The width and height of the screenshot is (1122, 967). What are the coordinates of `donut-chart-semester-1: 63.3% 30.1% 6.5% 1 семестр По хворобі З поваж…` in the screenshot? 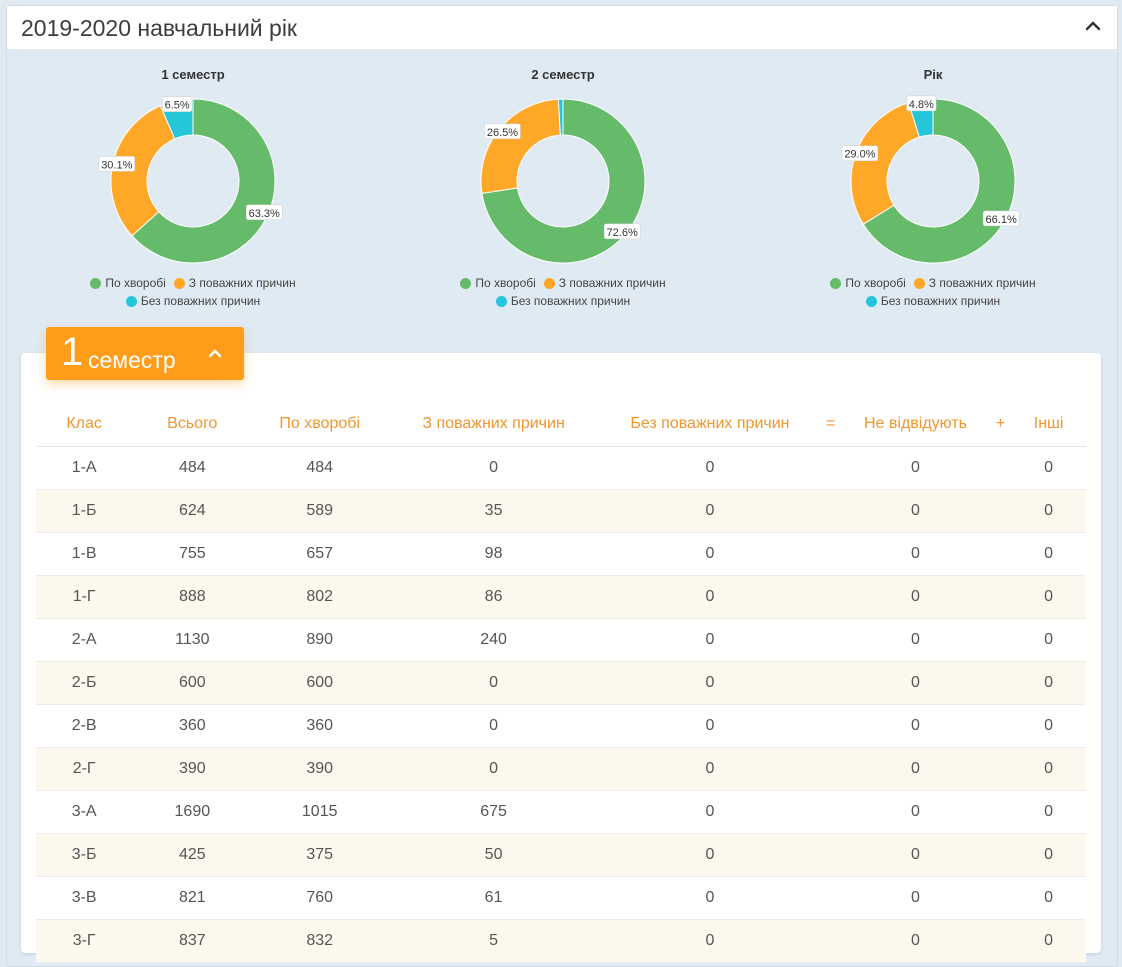 It's located at (193, 181).